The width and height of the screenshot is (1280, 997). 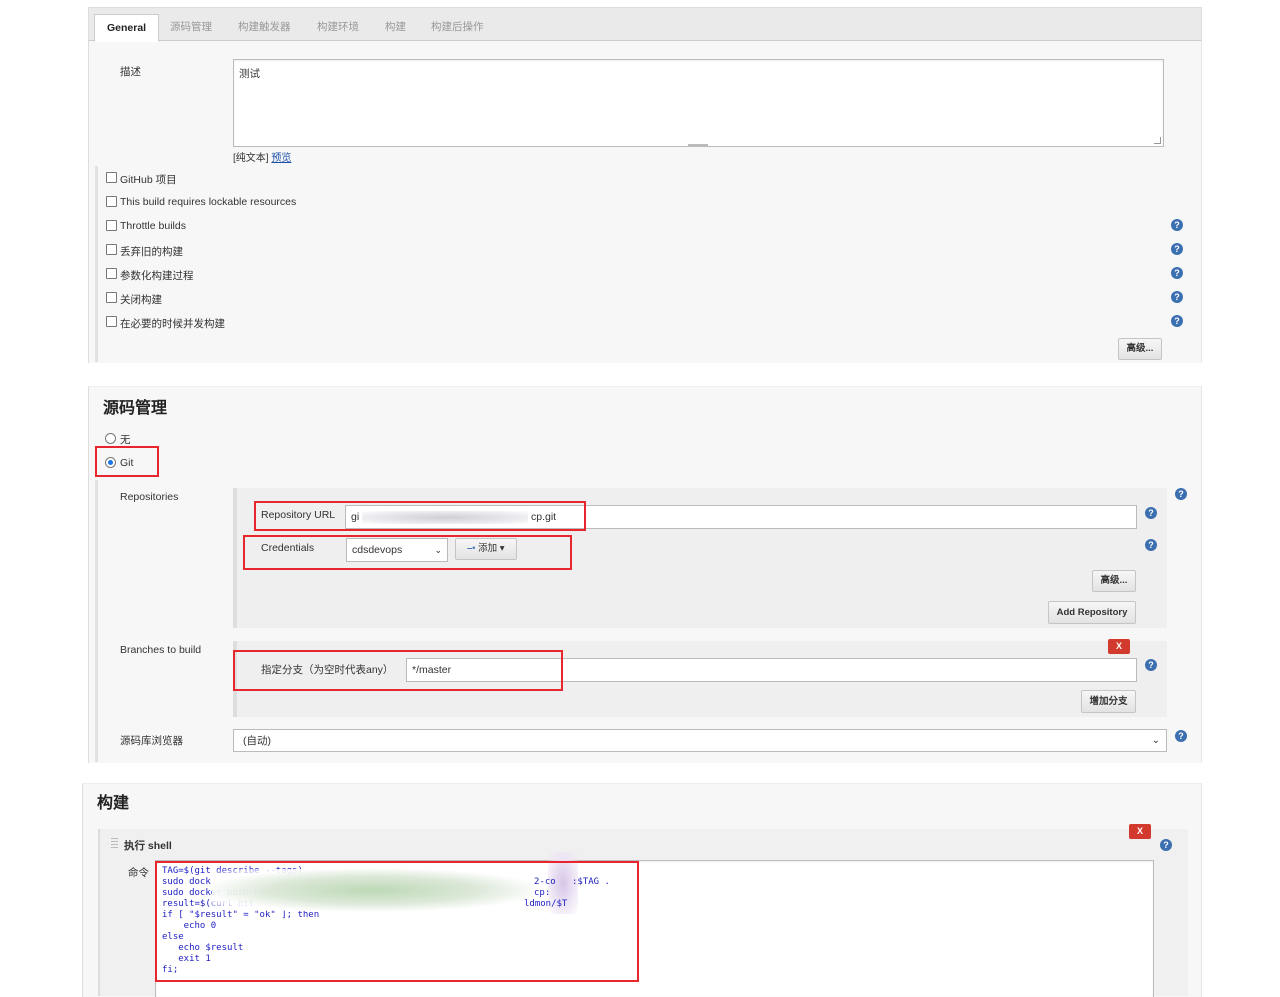 I want to click on textarea-grip, so click(x=698, y=145).